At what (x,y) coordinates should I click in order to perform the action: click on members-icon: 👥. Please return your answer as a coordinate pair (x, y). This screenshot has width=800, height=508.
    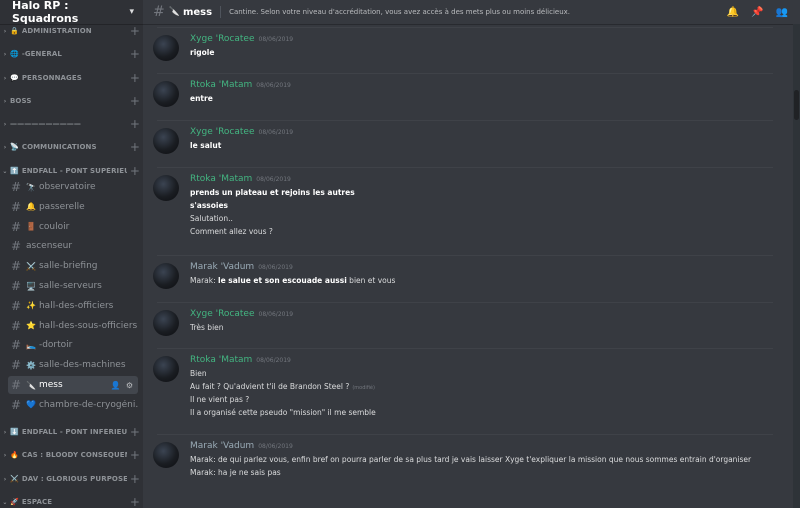
    Looking at the image, I should click on (782, 12).